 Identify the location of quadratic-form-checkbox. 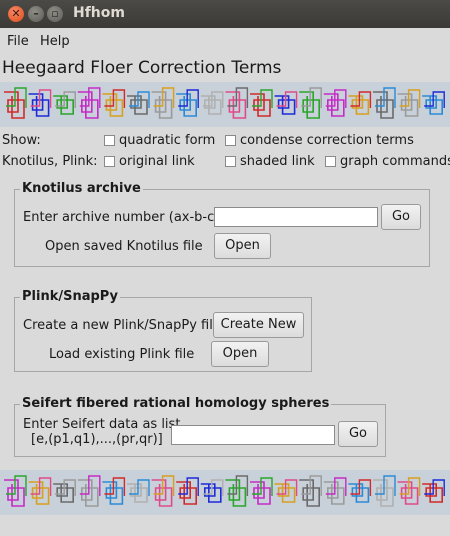
(109, 140).